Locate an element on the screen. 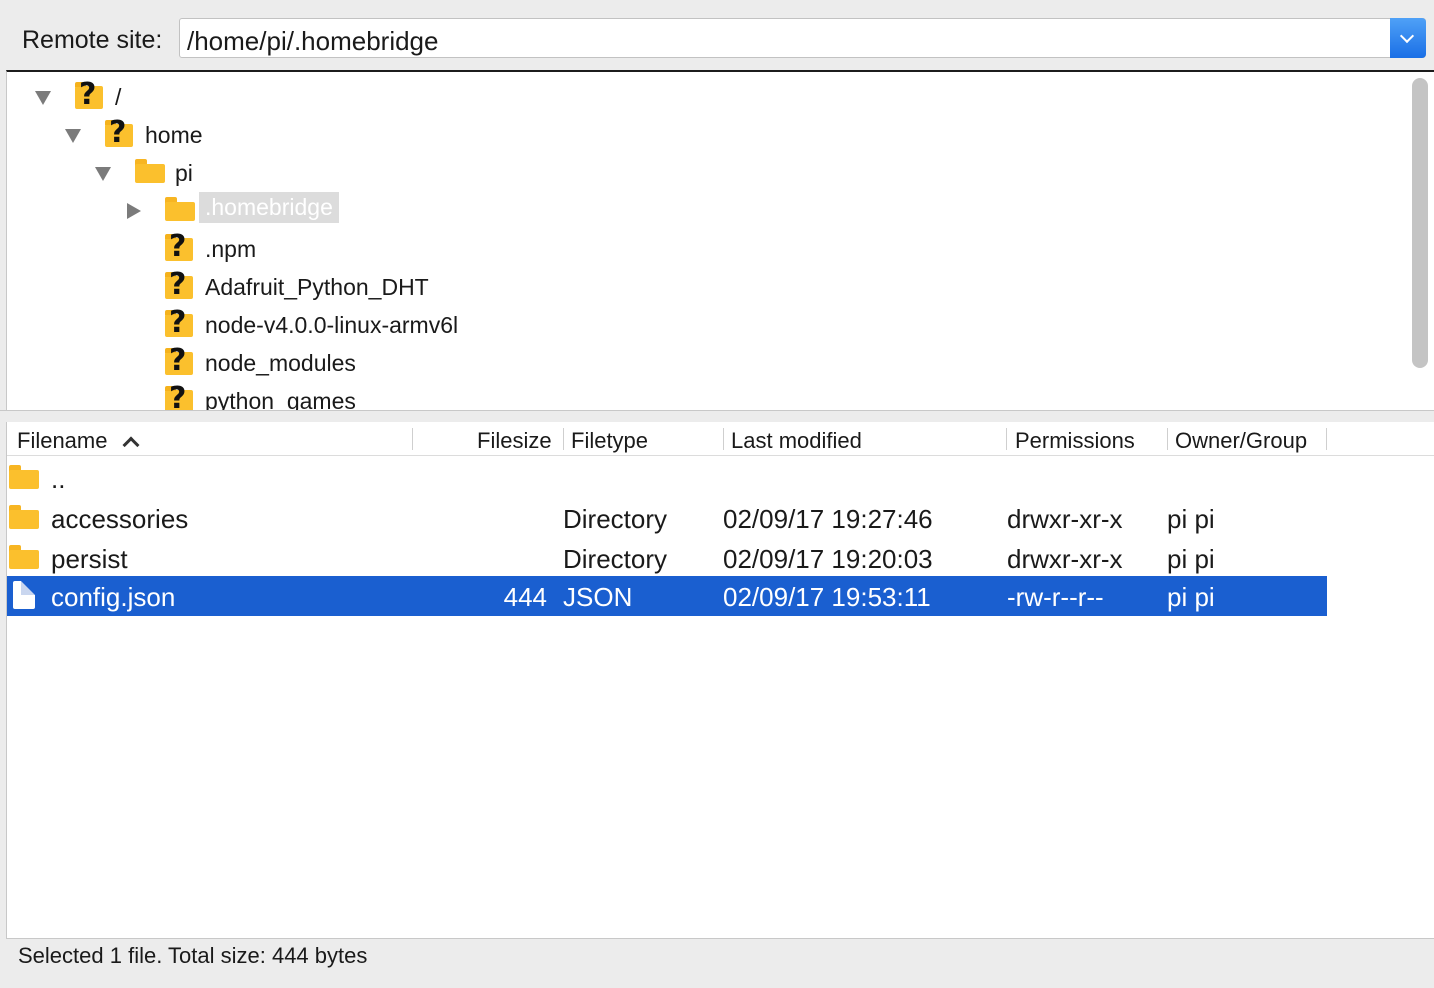 This screenshot has height=988, width=1434. tree-item-pi: pi is located at coordinates (307, 173).